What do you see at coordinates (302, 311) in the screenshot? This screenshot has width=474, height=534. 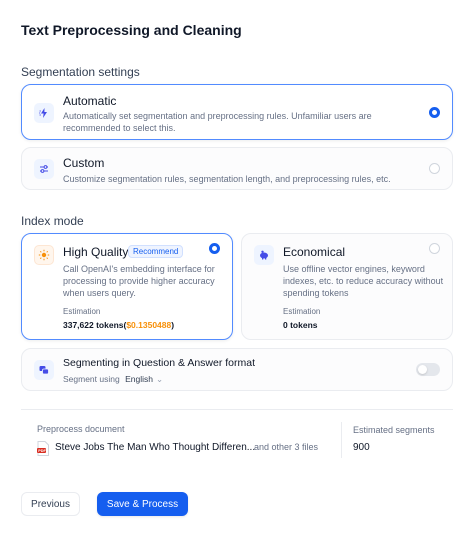 I see `economical-estimation-label: Estimation` at bounding box center [302, 311].